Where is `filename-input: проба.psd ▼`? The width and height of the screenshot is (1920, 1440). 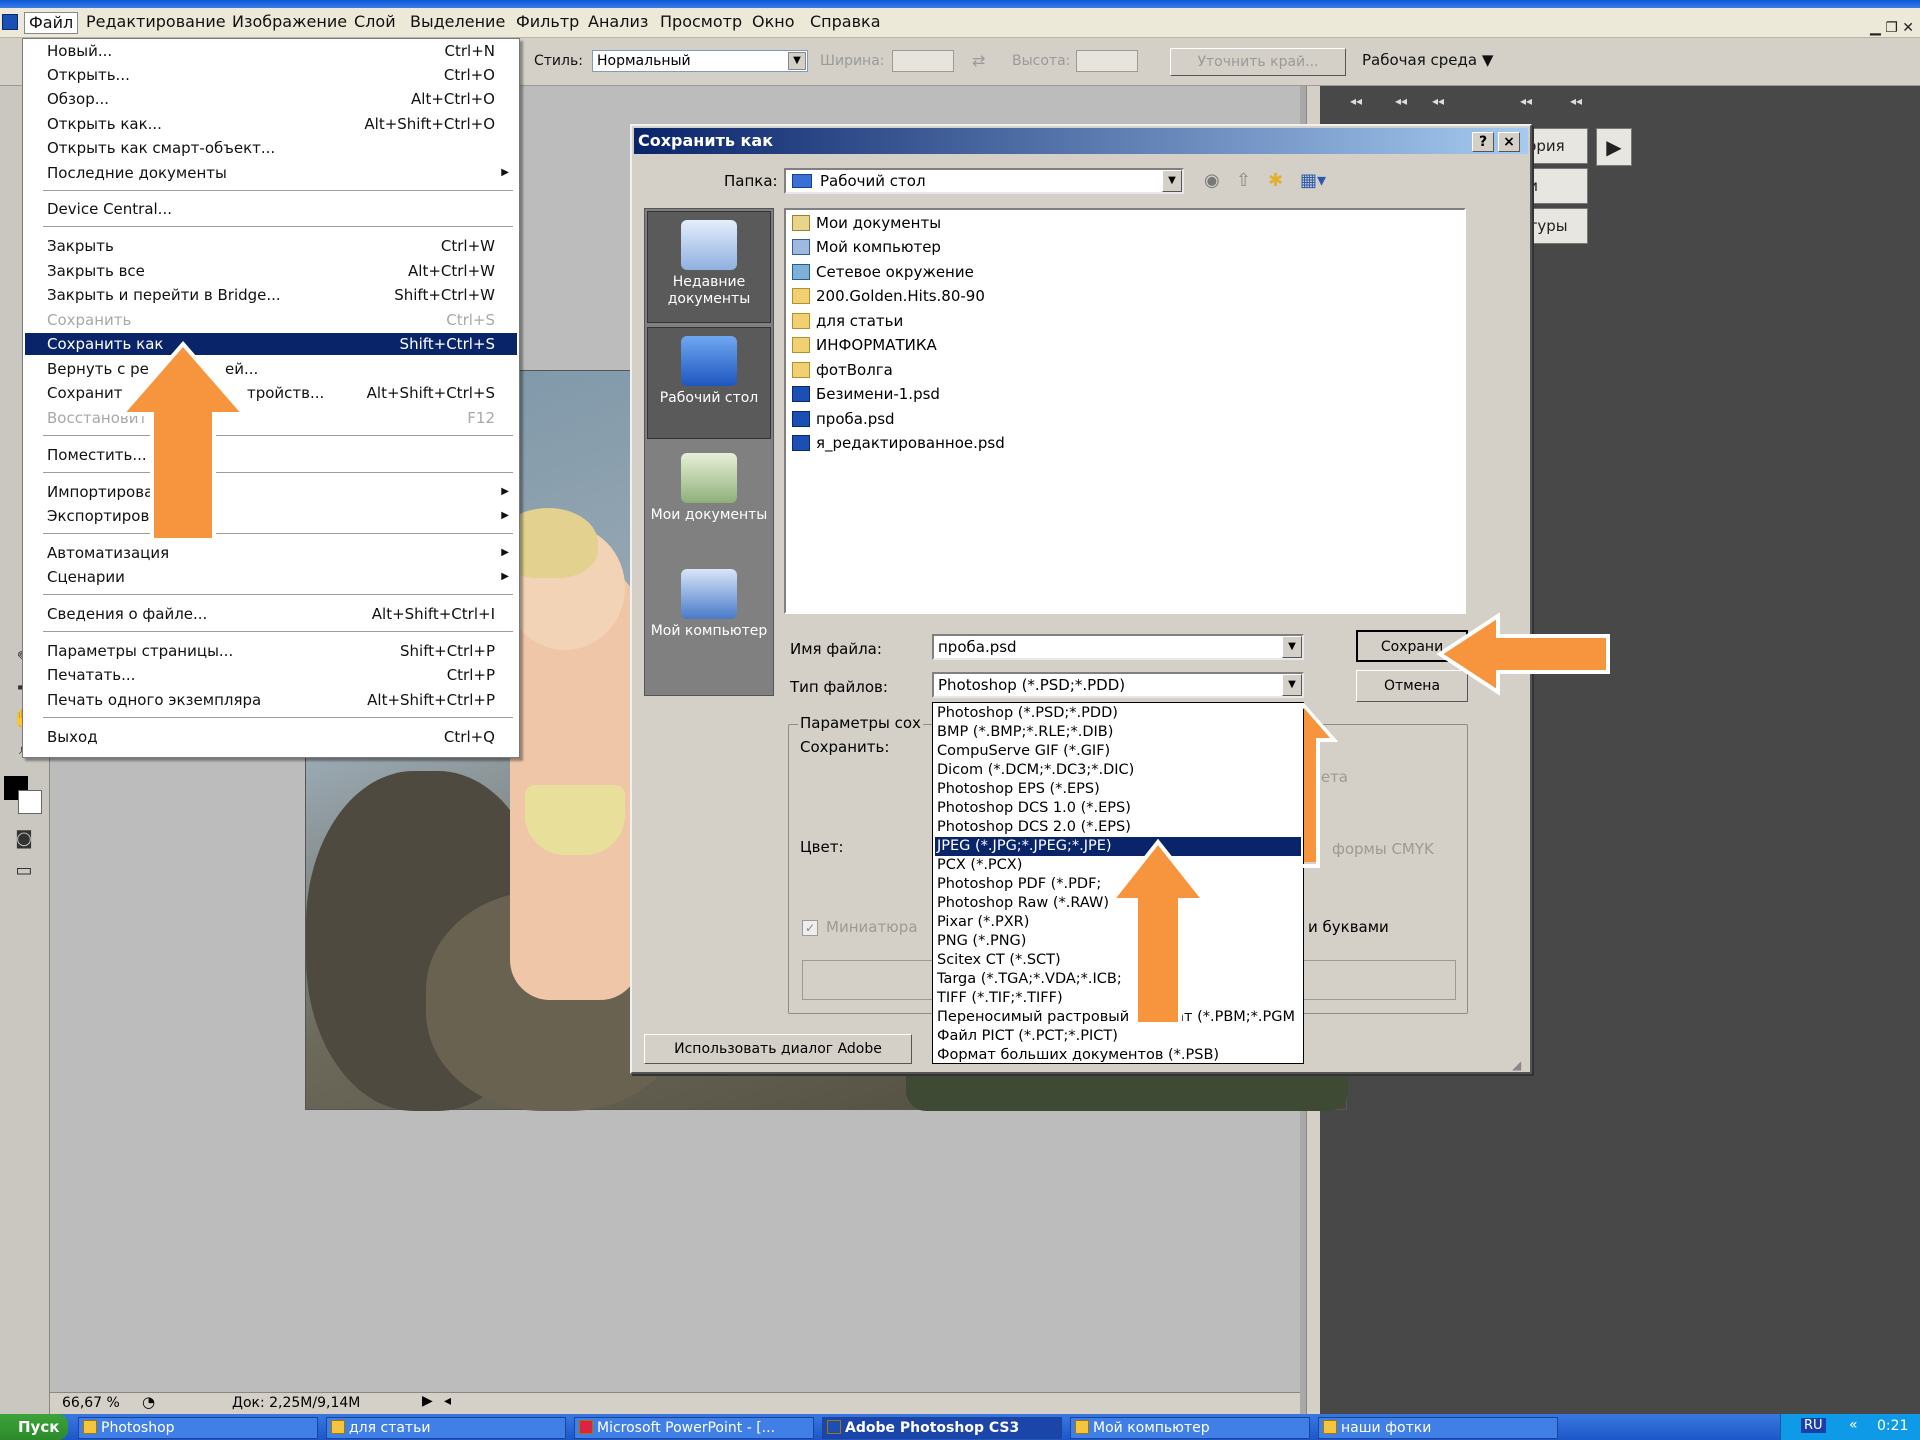
filename-input: проба.psd ▼ is located at coordinates (1118, 647).